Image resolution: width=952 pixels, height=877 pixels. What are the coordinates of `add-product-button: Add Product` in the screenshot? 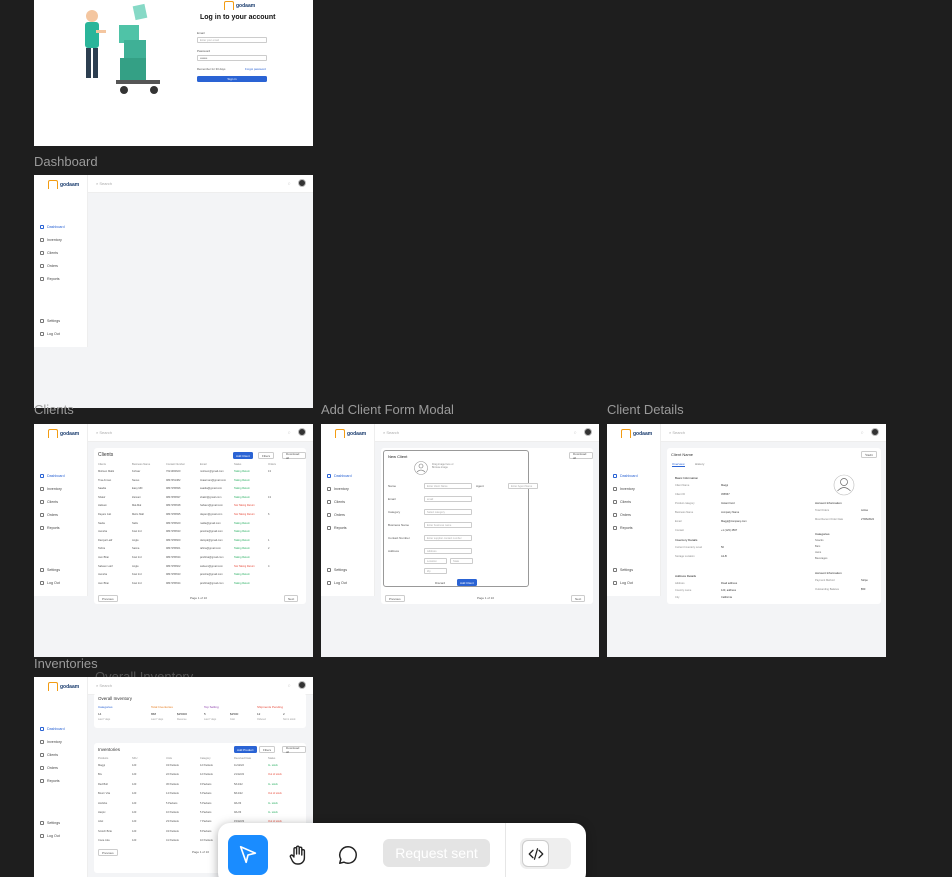 It's located at (245, 749).